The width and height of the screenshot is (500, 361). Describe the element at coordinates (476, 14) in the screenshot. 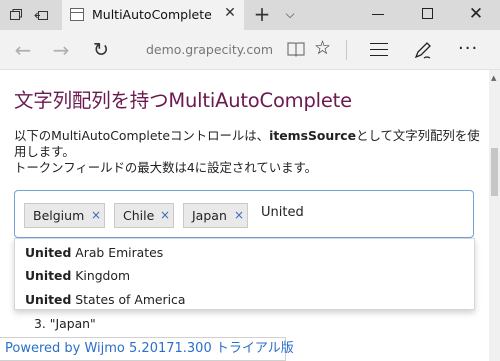

I see `close-window-icon: ✕` at that location.